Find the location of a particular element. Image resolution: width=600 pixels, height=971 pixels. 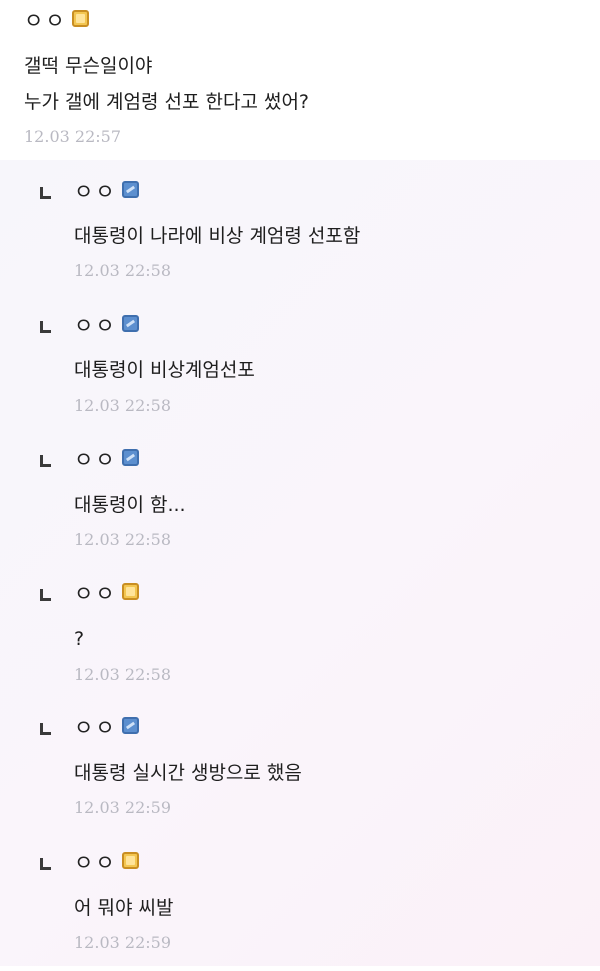

divider is located at coordinates (300, 968).